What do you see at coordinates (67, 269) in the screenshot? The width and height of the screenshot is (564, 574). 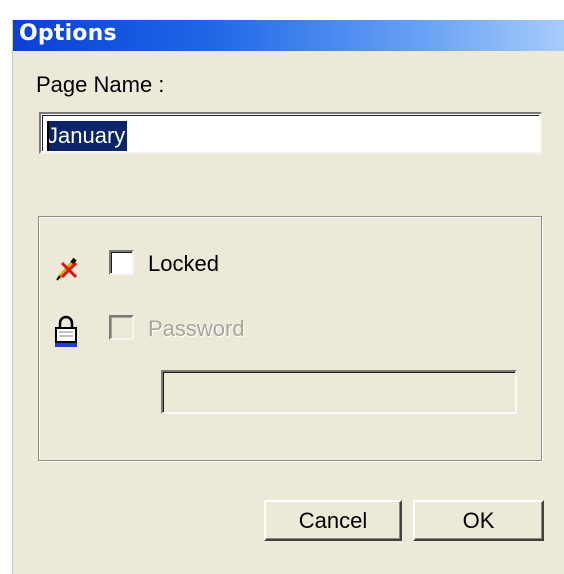 I see `pencil-no-edit-icon` at bounding box center [67, 269].